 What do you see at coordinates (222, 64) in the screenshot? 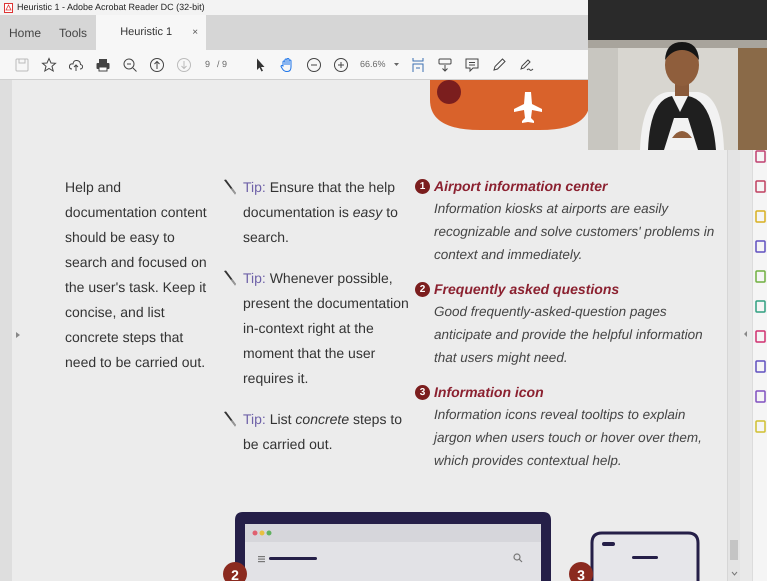
I see `page-count: / 9` at bounding box center [222, 64].